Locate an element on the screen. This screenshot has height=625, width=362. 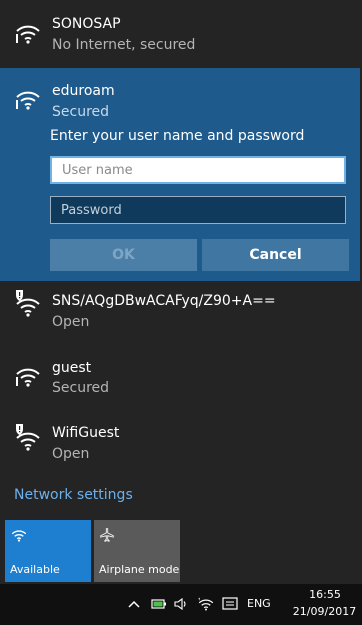
network-name: eduroam is located at coordinates (83, 91).